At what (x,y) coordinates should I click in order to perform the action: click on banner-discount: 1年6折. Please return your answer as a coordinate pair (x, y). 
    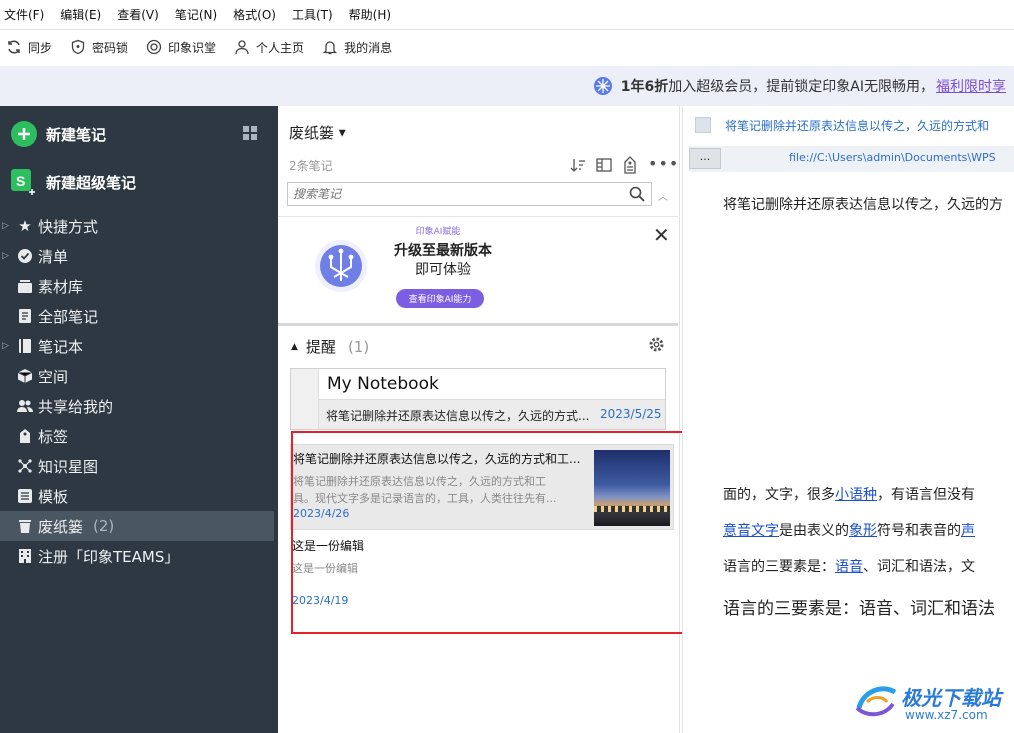
    Looking at the image, I should click on (644, 87).